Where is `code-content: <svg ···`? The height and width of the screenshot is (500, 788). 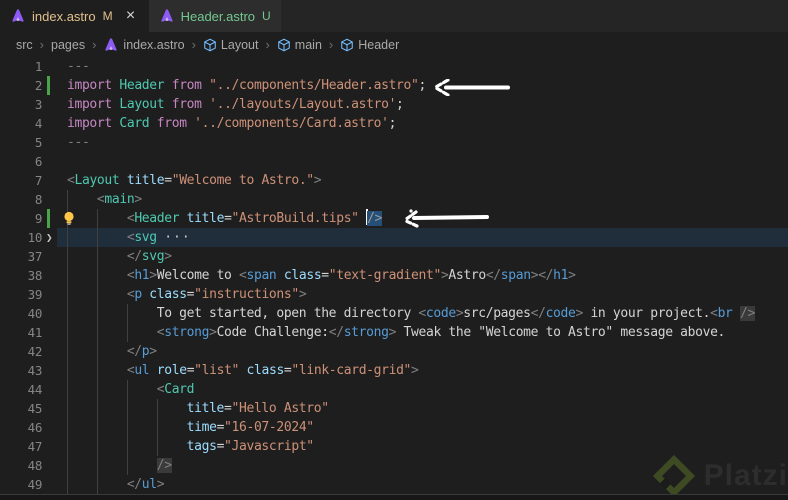 code-content: <svg ··· is located at coordinates (422, 237).